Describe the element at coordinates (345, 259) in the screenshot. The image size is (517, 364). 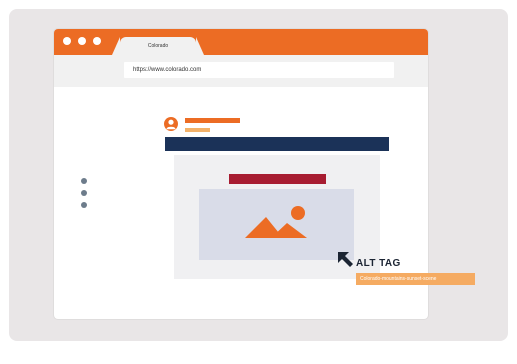
I see `arrow-pointer-icon` at that location.